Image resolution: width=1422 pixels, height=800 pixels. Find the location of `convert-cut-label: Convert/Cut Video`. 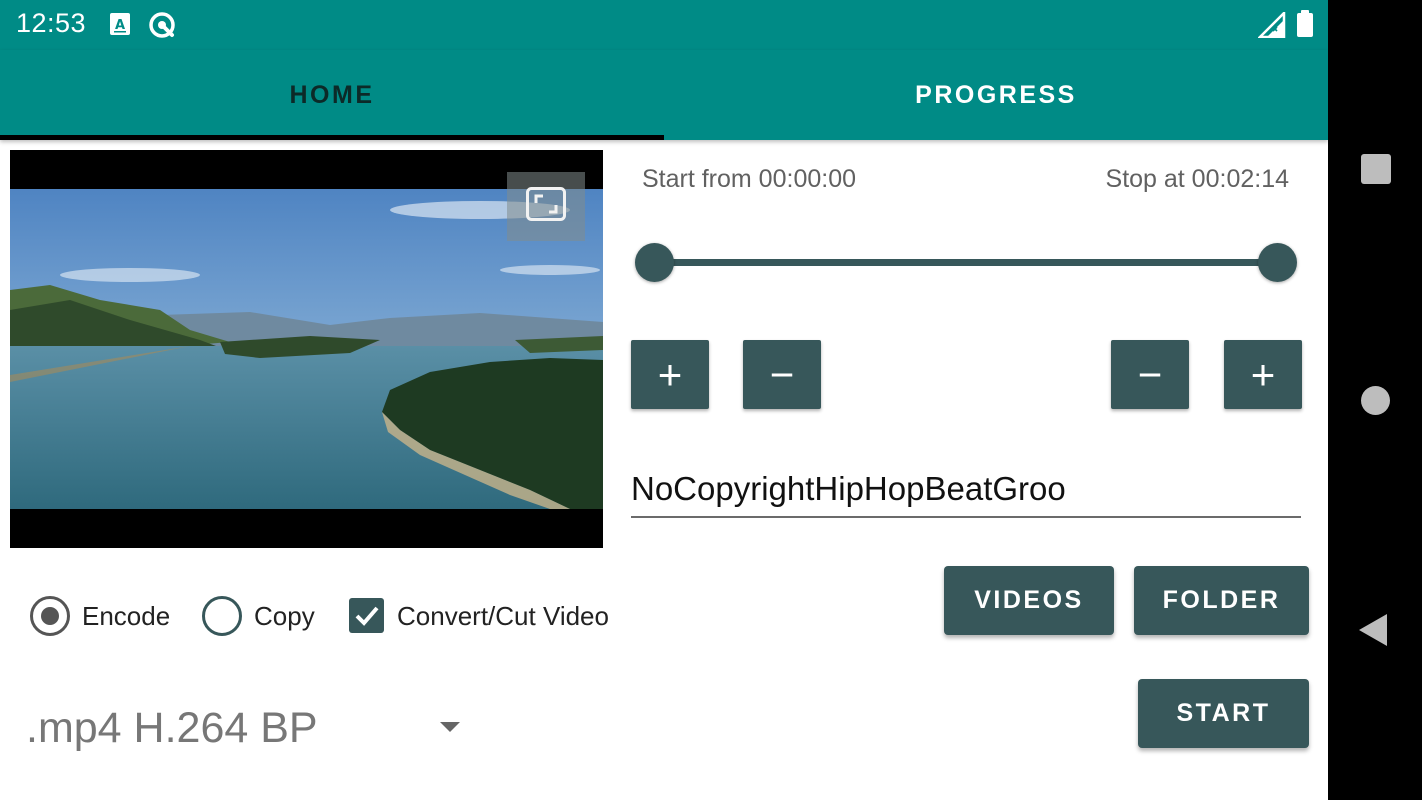

convert-cut-label: Convert/Cut Video is located at coordinates (503, 616).